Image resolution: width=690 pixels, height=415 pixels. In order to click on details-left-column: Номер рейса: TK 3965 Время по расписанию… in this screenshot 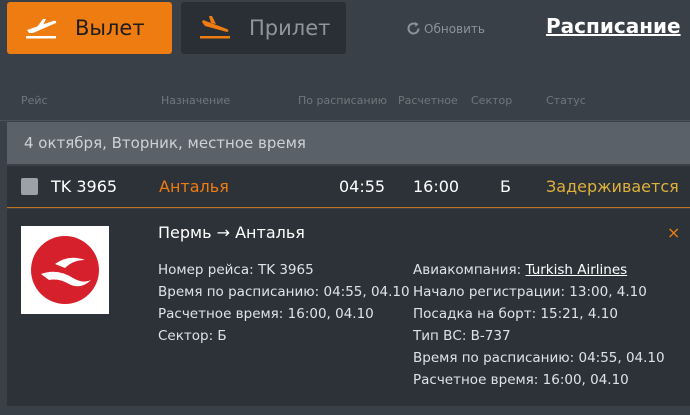, I will do `click(284, 303)`.